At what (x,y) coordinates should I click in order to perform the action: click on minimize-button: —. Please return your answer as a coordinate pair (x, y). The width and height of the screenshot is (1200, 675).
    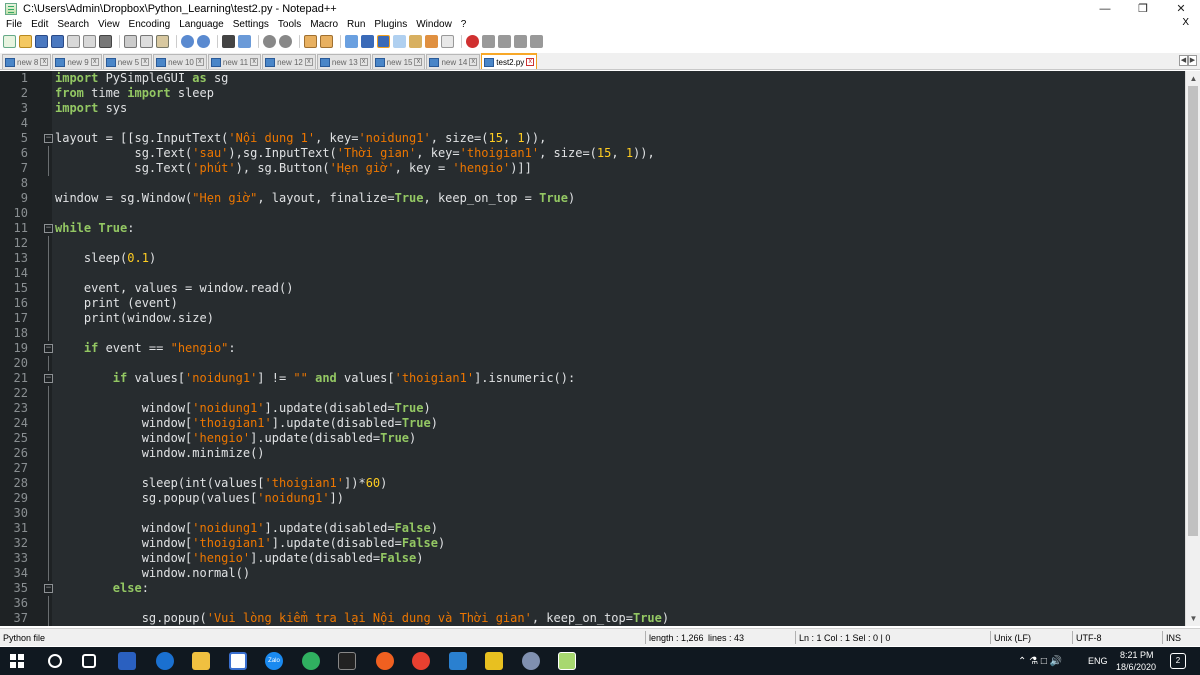
    Looking at the image, I should click on (1105, 8).